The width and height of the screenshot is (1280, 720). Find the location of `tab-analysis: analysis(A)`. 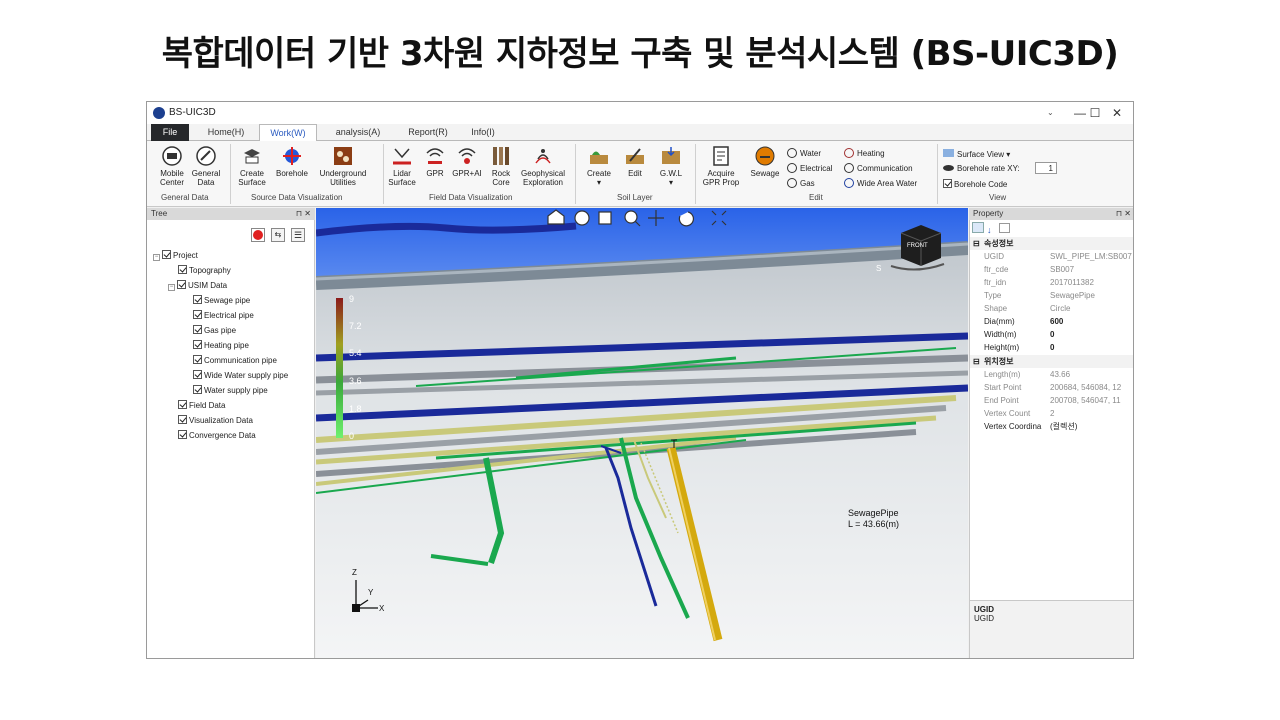

tab-analysis: analysis(A) is located at coordinates (358, 132).